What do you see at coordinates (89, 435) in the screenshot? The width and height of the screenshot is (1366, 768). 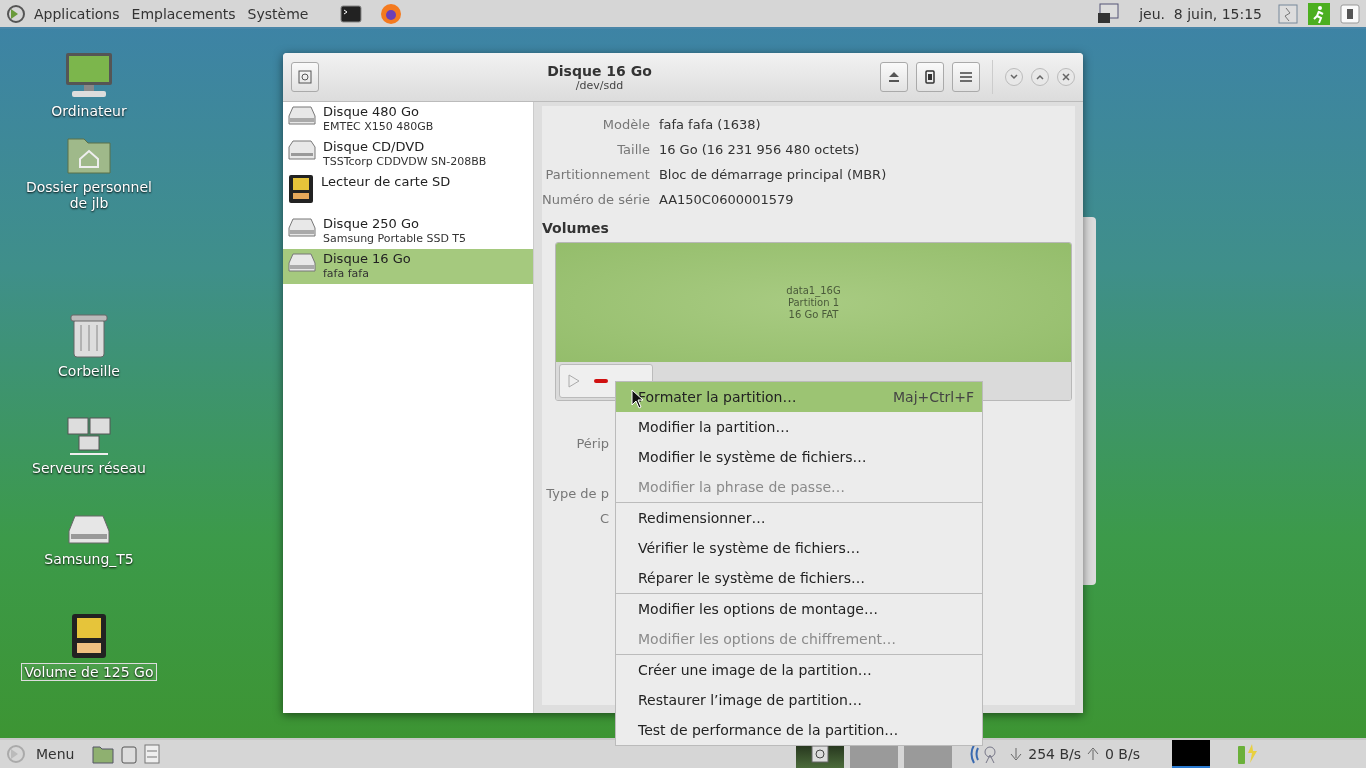 I see `network-servers-icon` at bounding box center [89, 435].